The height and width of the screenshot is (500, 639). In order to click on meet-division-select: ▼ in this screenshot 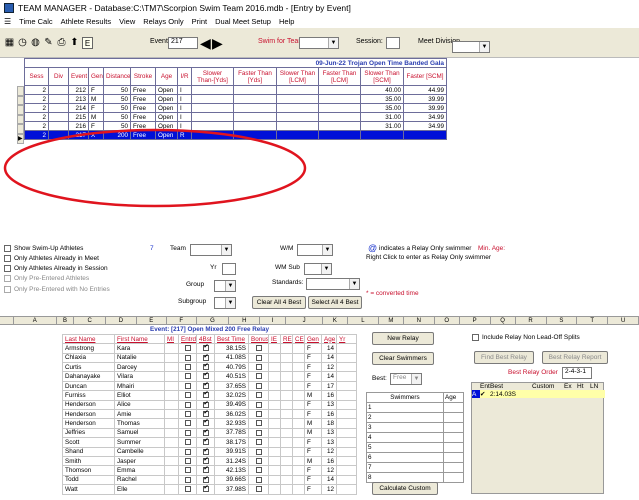, I will do `click(471, 47)`.